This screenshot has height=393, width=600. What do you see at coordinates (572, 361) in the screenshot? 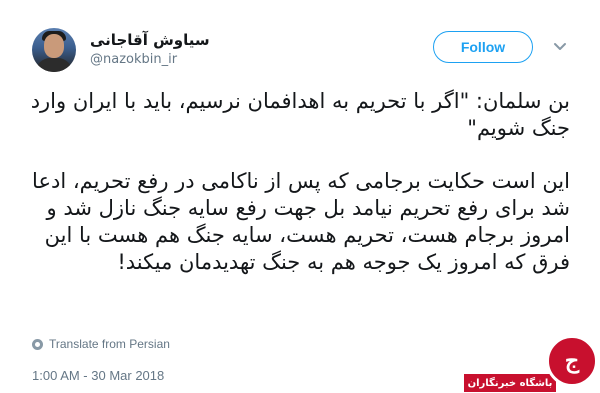
I see `watermark-logo: ج` at bounding box center [572, 361].